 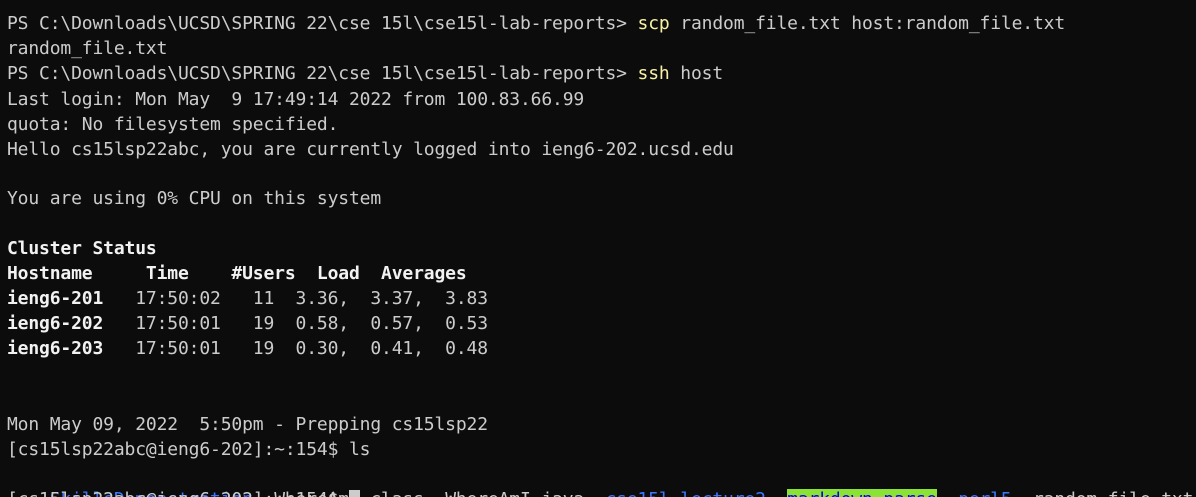 I want to click on cluster-row: ieng6-201 17:50:02 11 3.36, 3.37, 3.83, so click(x=247, y=298).